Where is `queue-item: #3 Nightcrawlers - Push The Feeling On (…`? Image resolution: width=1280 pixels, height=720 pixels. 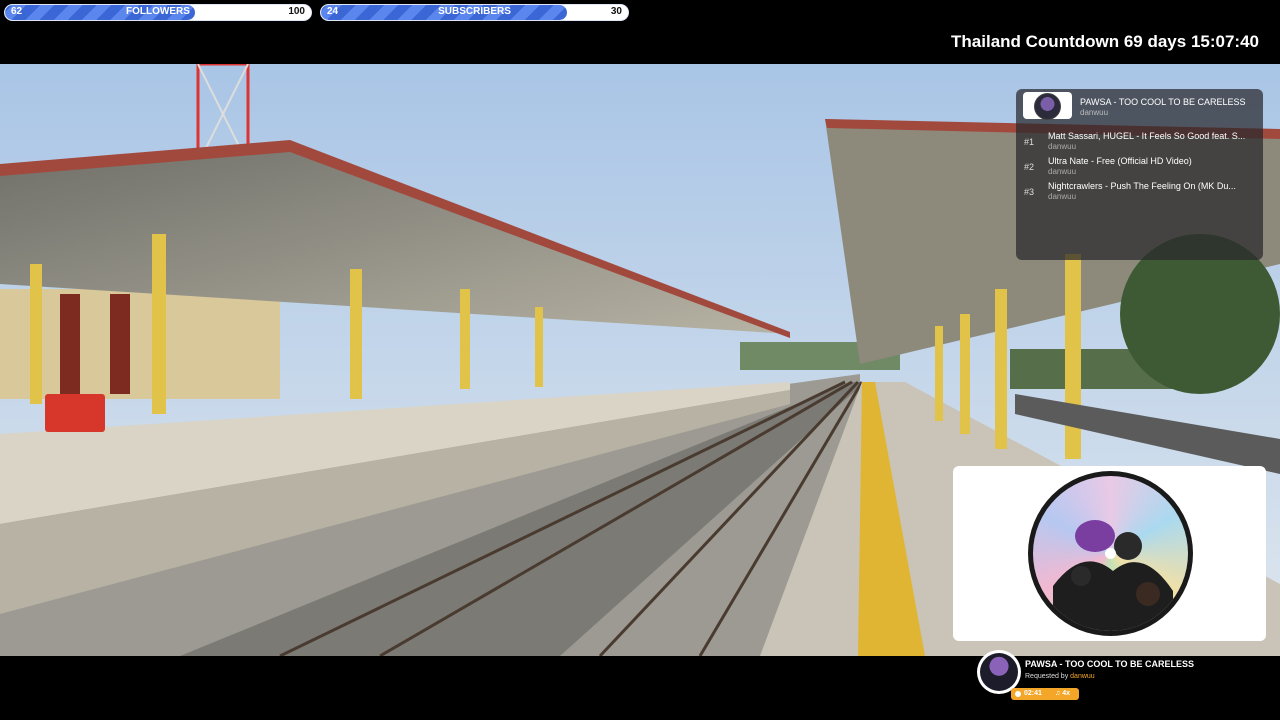
queue-item: #3 Nightcrawlers - Push The Feeling On (… is located at coordinates (1141, 193).